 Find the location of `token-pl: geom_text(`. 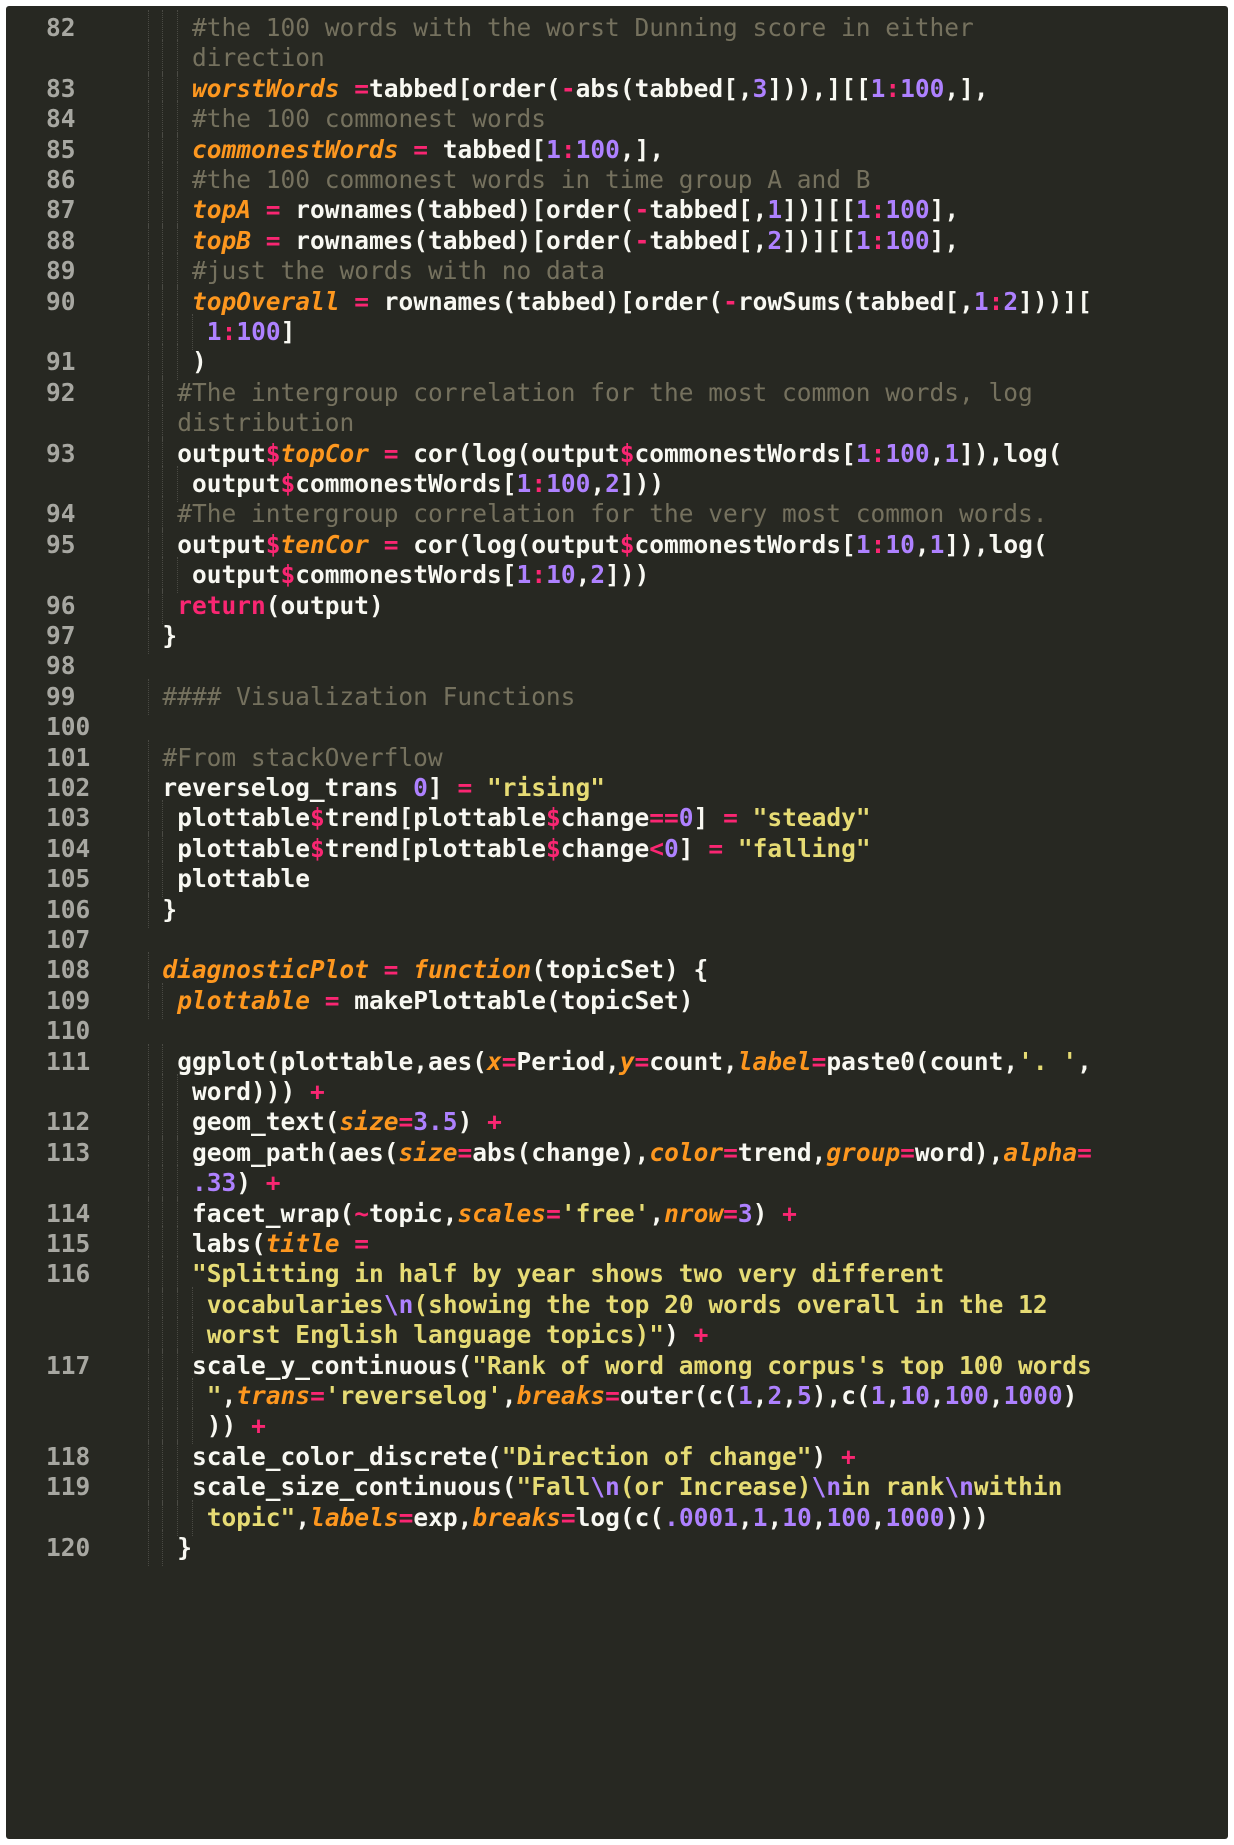

token-pl: geom_text( is located at coordinates (266, 1122).